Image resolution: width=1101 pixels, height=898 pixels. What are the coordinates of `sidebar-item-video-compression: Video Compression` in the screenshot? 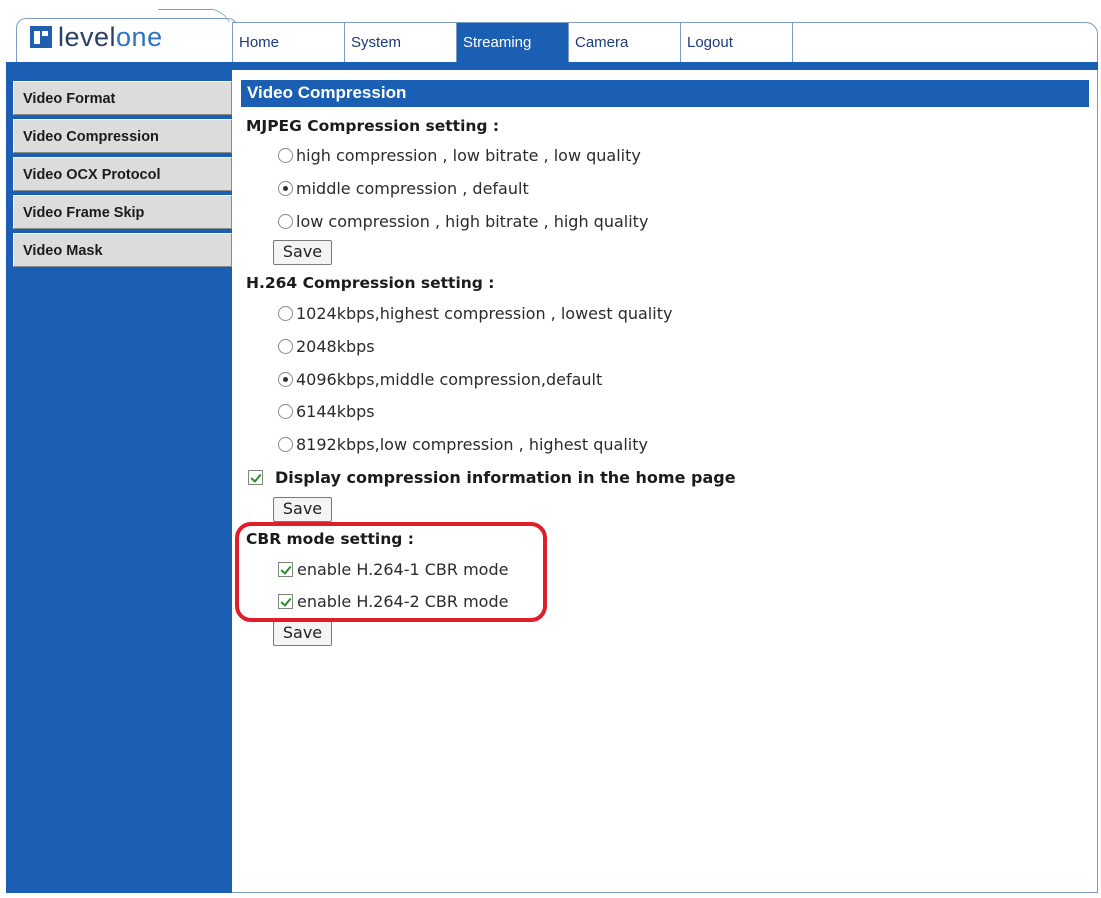 It's located at (122, 136).